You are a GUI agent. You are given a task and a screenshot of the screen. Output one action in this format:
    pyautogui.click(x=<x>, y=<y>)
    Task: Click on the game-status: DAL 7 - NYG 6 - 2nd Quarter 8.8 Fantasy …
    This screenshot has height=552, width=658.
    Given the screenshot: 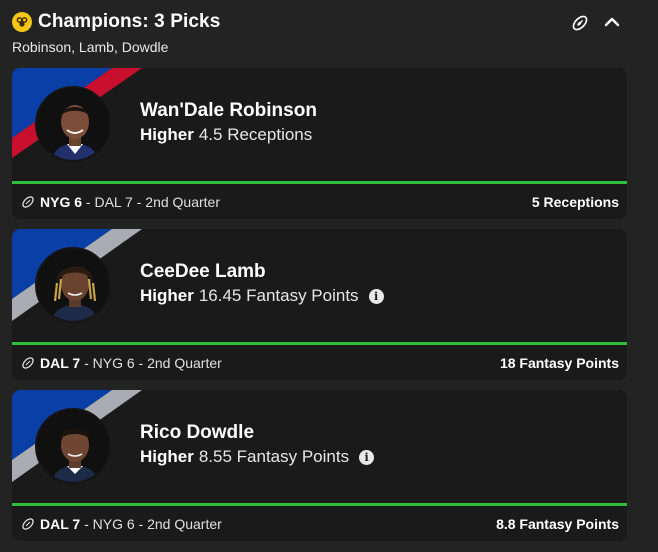 What is the action you would take?
    pyautogui.click(x=319, y=523)
    